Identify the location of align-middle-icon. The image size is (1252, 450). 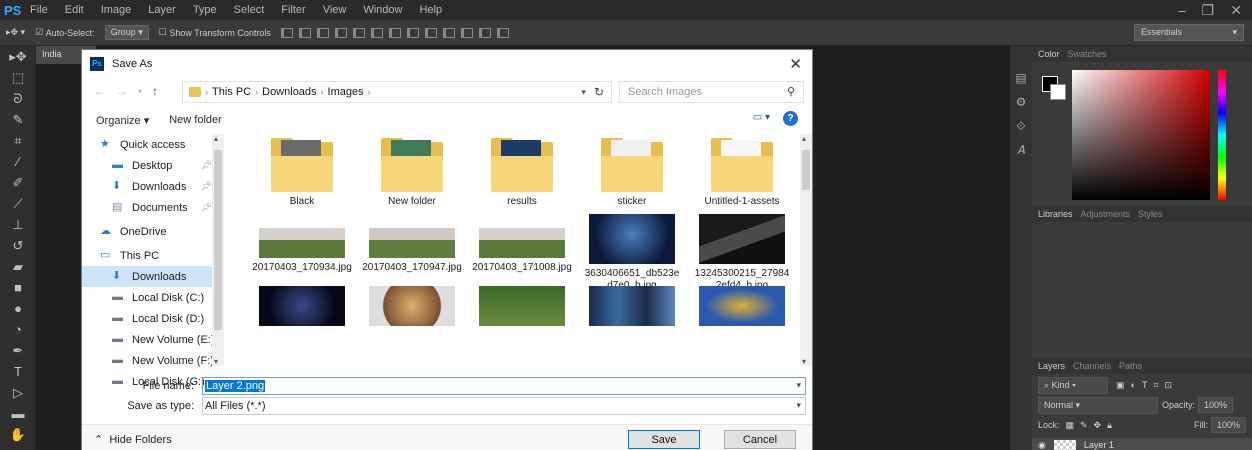
(304, 32).